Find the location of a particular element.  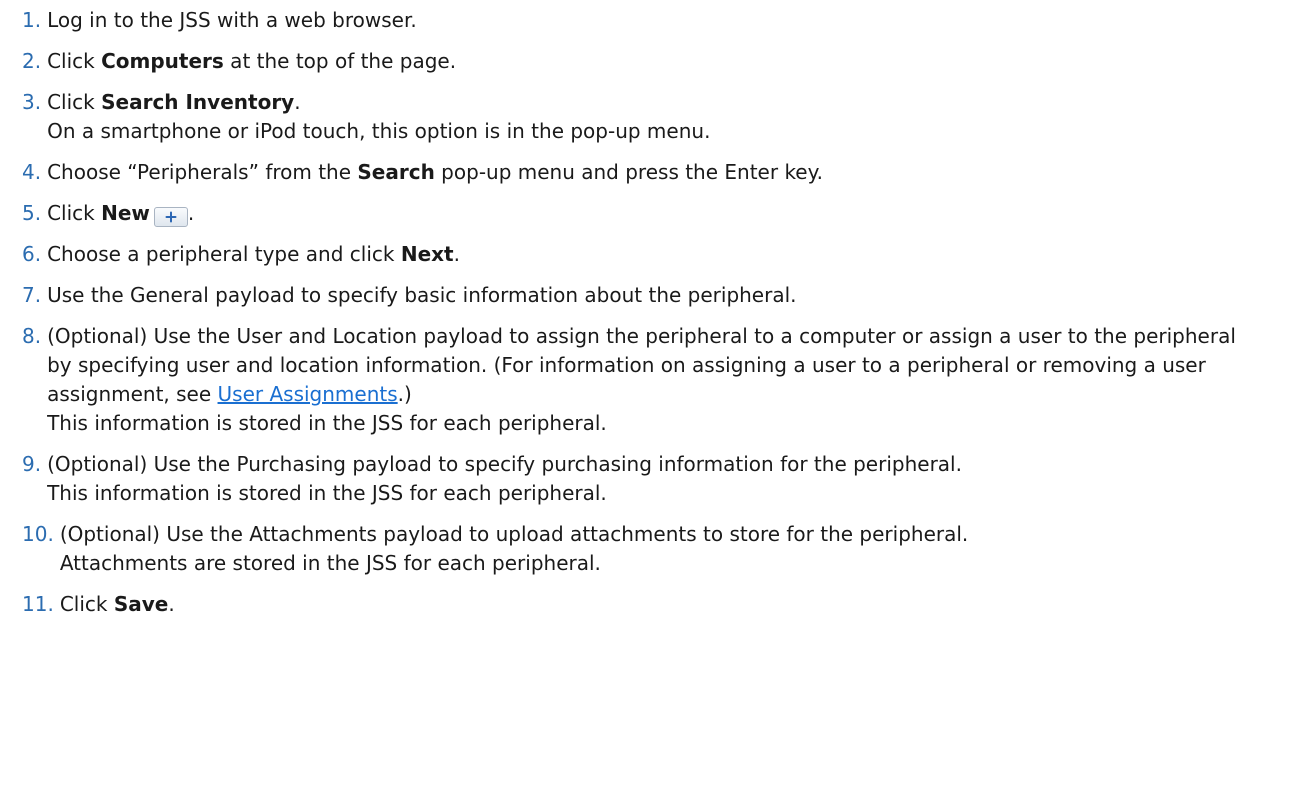

step-1: 1. Log in to the JSS with a web browser. is located at coordinates (657, 20).